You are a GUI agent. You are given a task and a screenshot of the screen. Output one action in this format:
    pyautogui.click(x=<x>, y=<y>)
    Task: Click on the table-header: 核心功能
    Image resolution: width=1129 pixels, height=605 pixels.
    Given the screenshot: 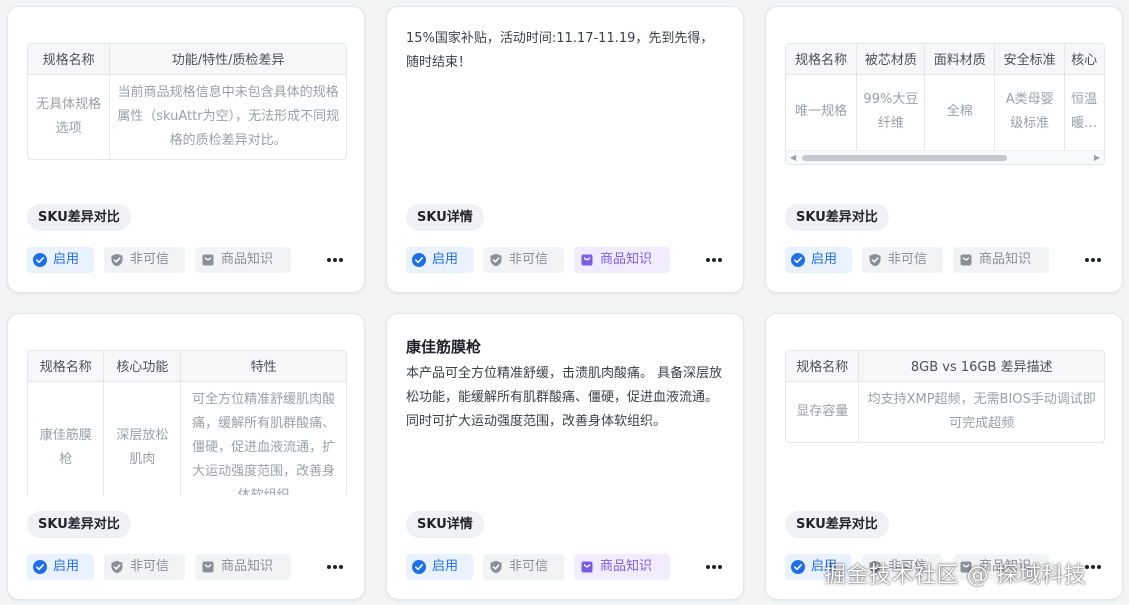 What is the action you would take?
    pyautogui.click(x=142, y=366)
    